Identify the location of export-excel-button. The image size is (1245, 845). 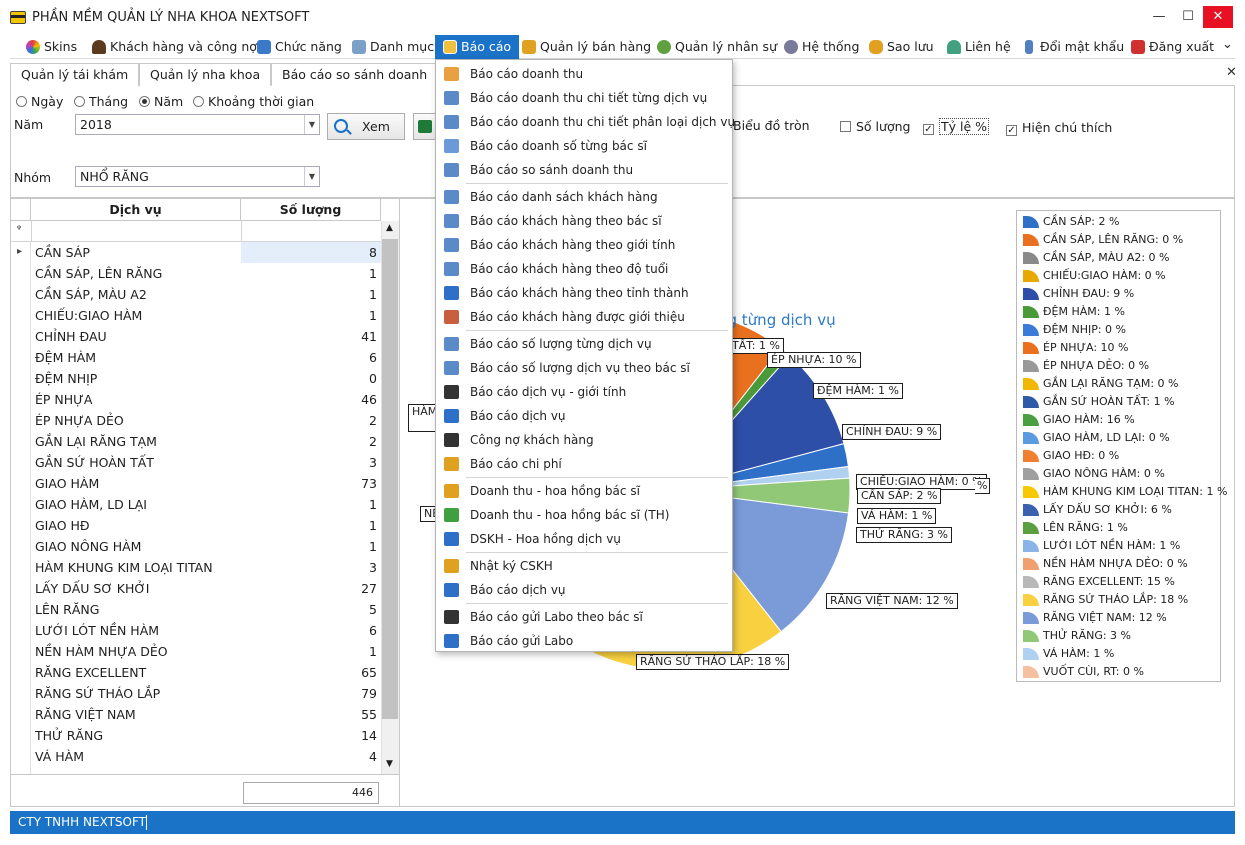
(425, 126).